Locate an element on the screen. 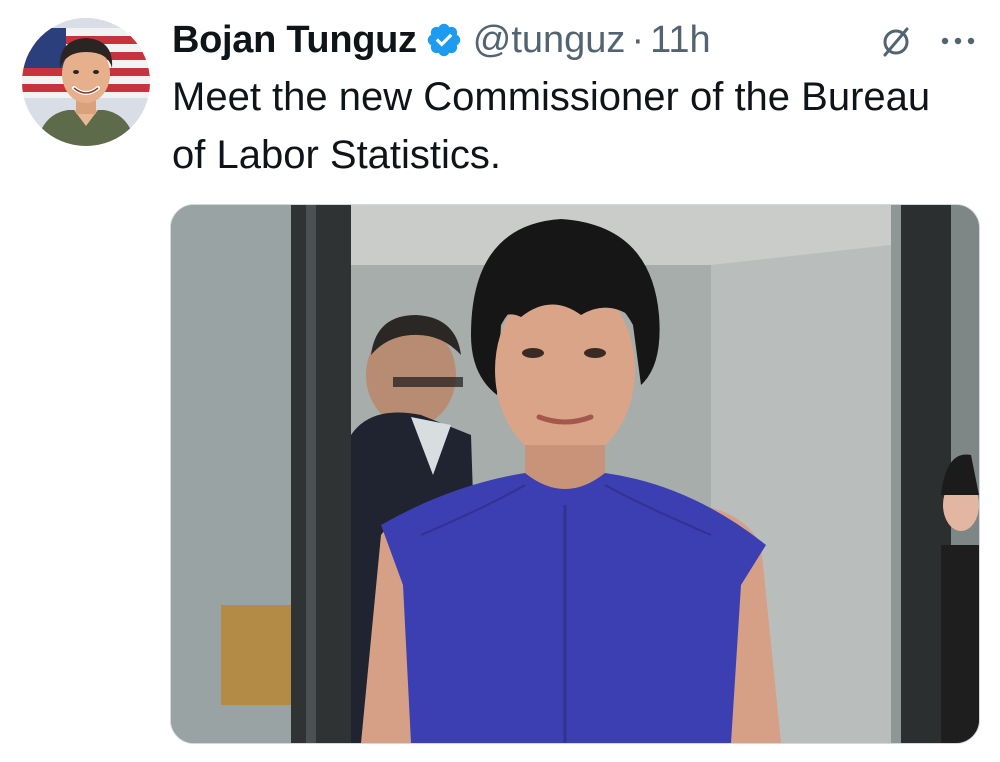 The image size is (1000, 762). verified-badge-icon is located at coordinates (444, 40).